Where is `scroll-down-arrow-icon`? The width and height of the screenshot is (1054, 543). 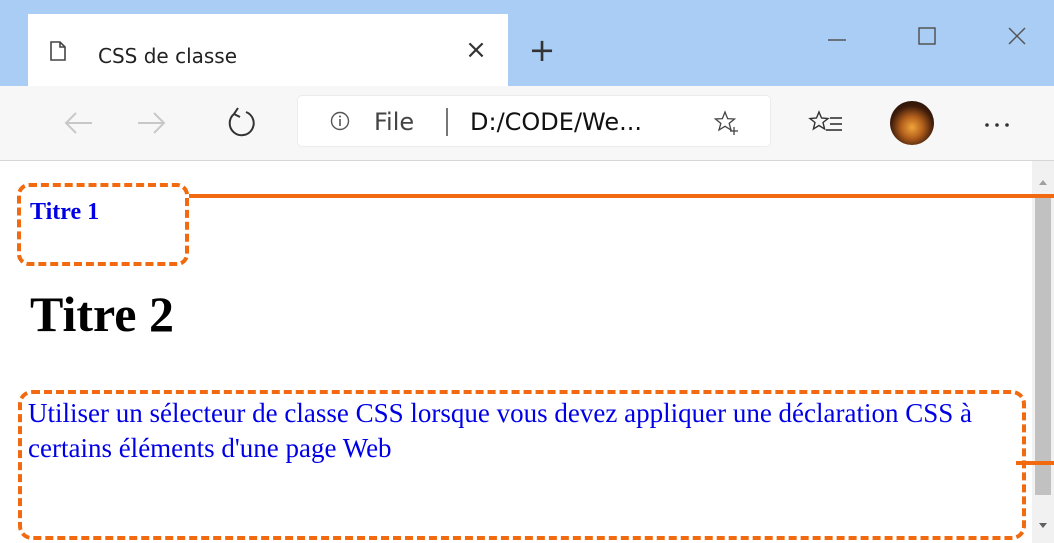 scroll-down-arrow-icon is located at coordinates (1043, 526).